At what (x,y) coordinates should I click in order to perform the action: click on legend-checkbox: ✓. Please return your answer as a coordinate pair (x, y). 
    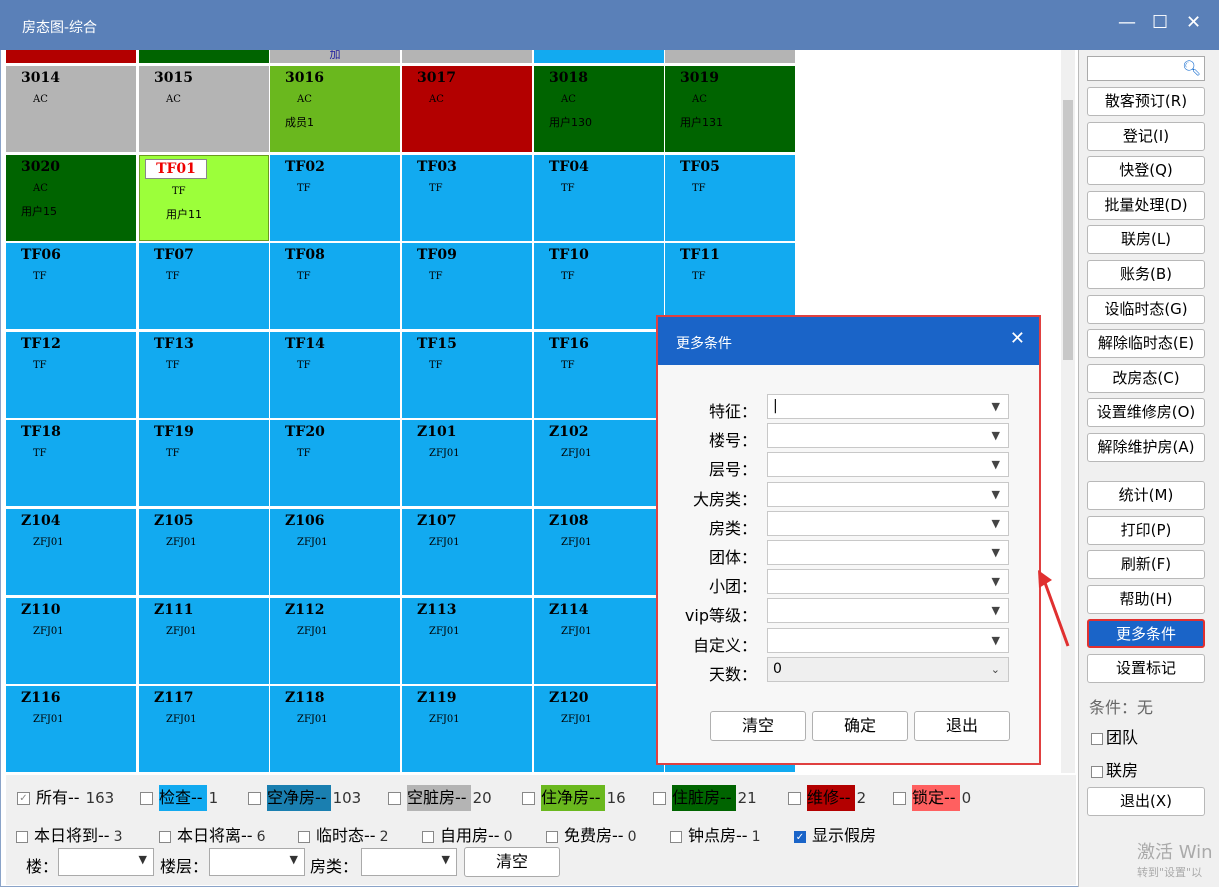
    Looking at the image, I should click on (23, 798).